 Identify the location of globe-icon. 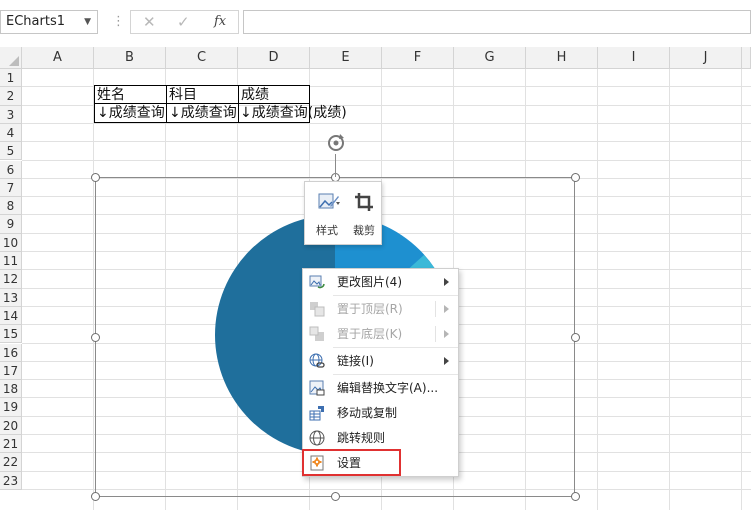
(317, 438).